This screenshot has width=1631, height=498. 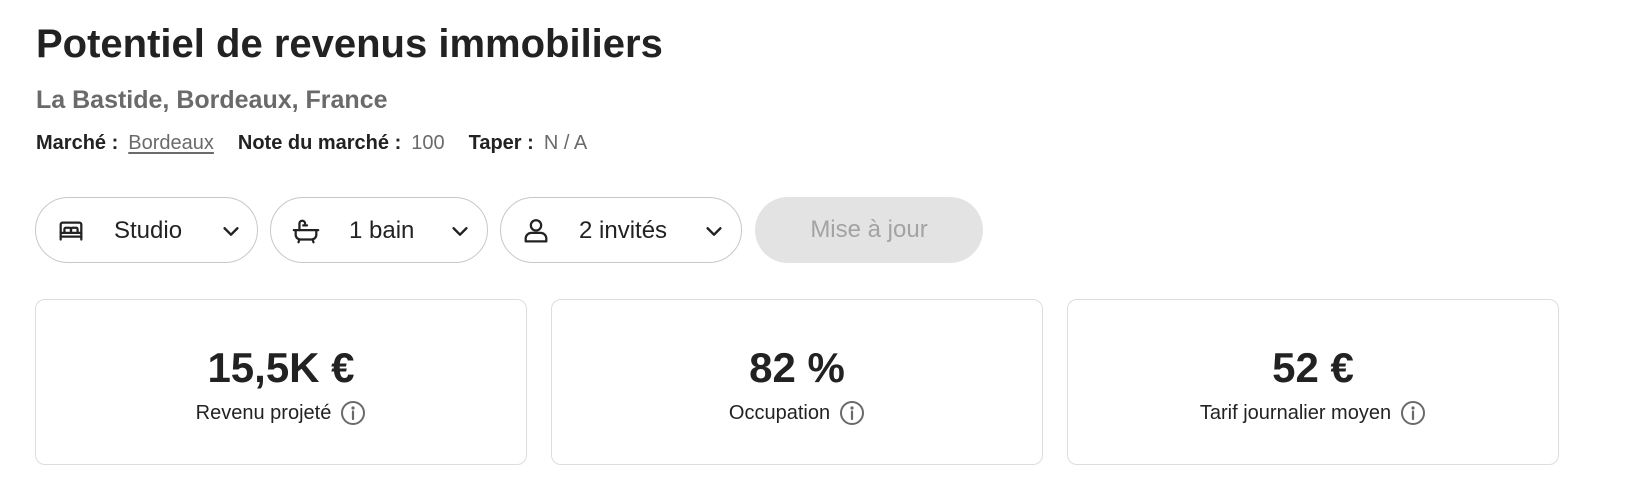 I want to click on stat-card-occupancy: 82 % Occupation, so click(x=797, y=382).